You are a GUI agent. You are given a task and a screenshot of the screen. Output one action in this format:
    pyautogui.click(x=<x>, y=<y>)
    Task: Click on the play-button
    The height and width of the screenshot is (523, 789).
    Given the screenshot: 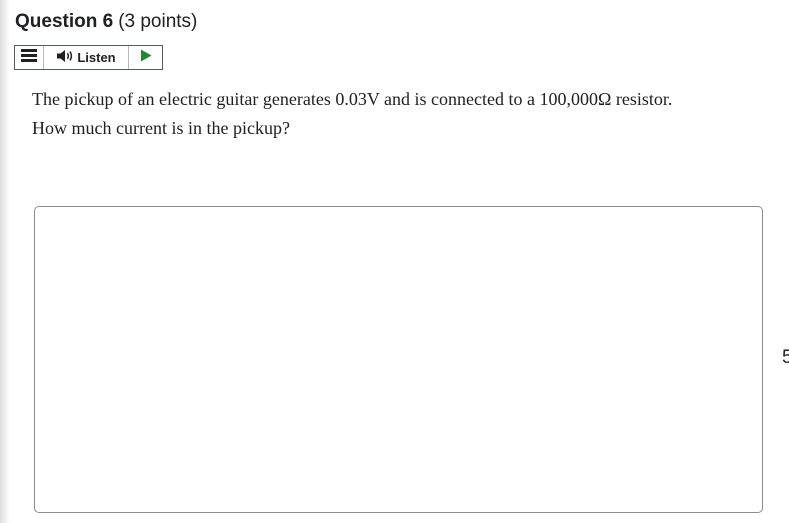 What is the action you would take?
    pyautogui.click(x=145, y=57)
    